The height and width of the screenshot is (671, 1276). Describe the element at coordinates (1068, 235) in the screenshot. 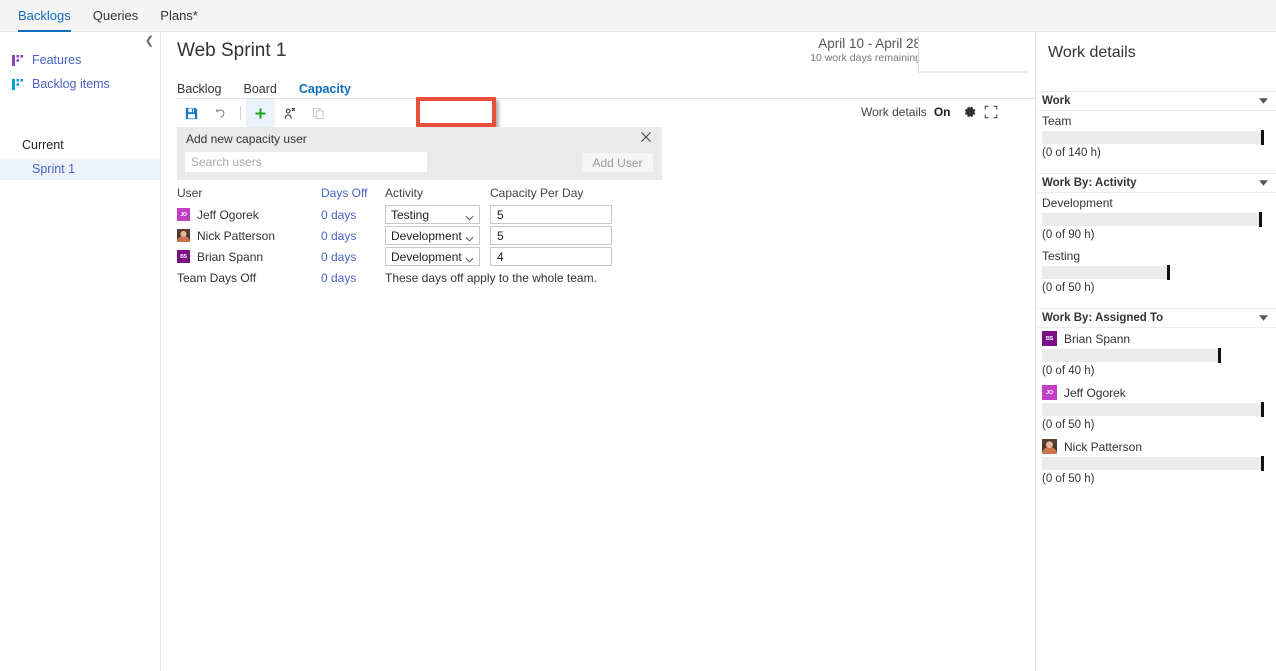

I see `details-item-hours: (0 of 90 h)` at that location.